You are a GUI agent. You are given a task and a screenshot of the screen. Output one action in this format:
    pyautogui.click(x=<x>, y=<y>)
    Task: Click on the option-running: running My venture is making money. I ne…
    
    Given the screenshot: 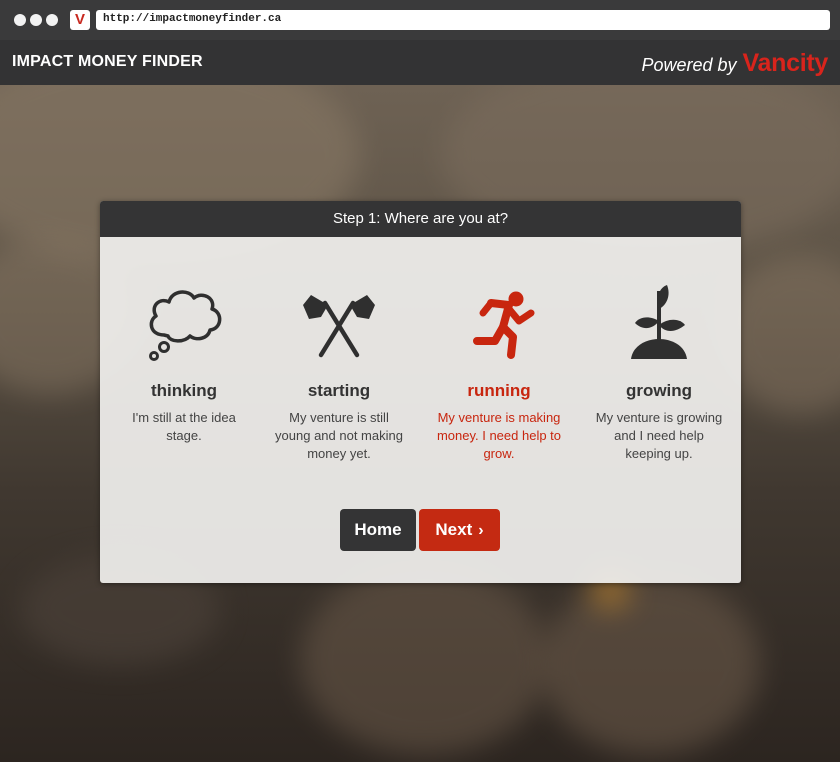 What is the action you would take?
    pyautogui.click(x=499, y=372)
    